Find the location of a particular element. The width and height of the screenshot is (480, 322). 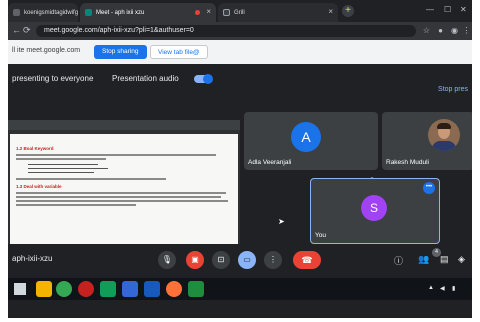

view-tab-button: View tab file@ is located at coordinates (179, 52).